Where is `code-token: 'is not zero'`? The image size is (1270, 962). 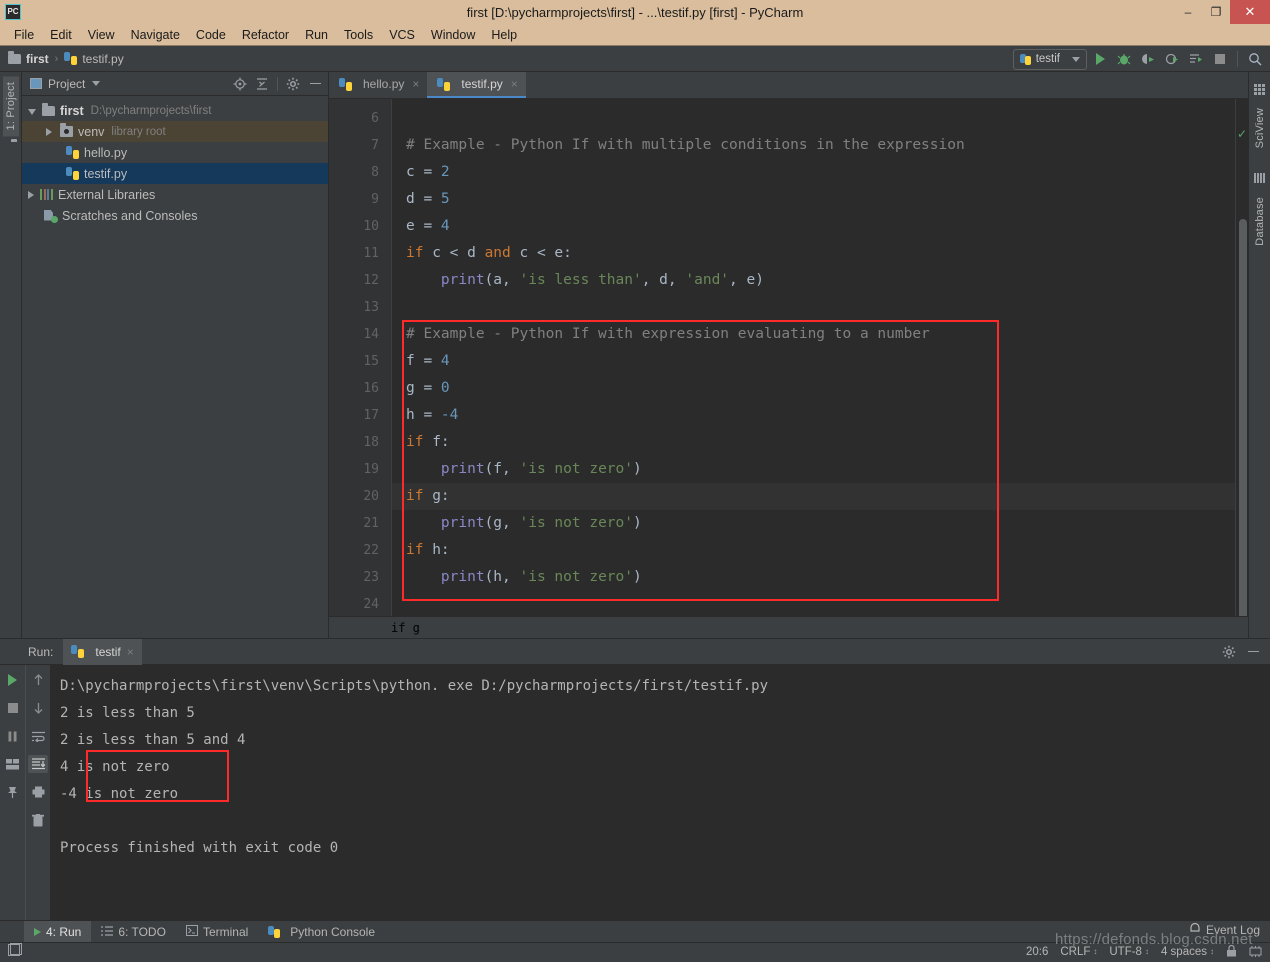 code-token: 'is not zero' is located at coordinates (576, 523).